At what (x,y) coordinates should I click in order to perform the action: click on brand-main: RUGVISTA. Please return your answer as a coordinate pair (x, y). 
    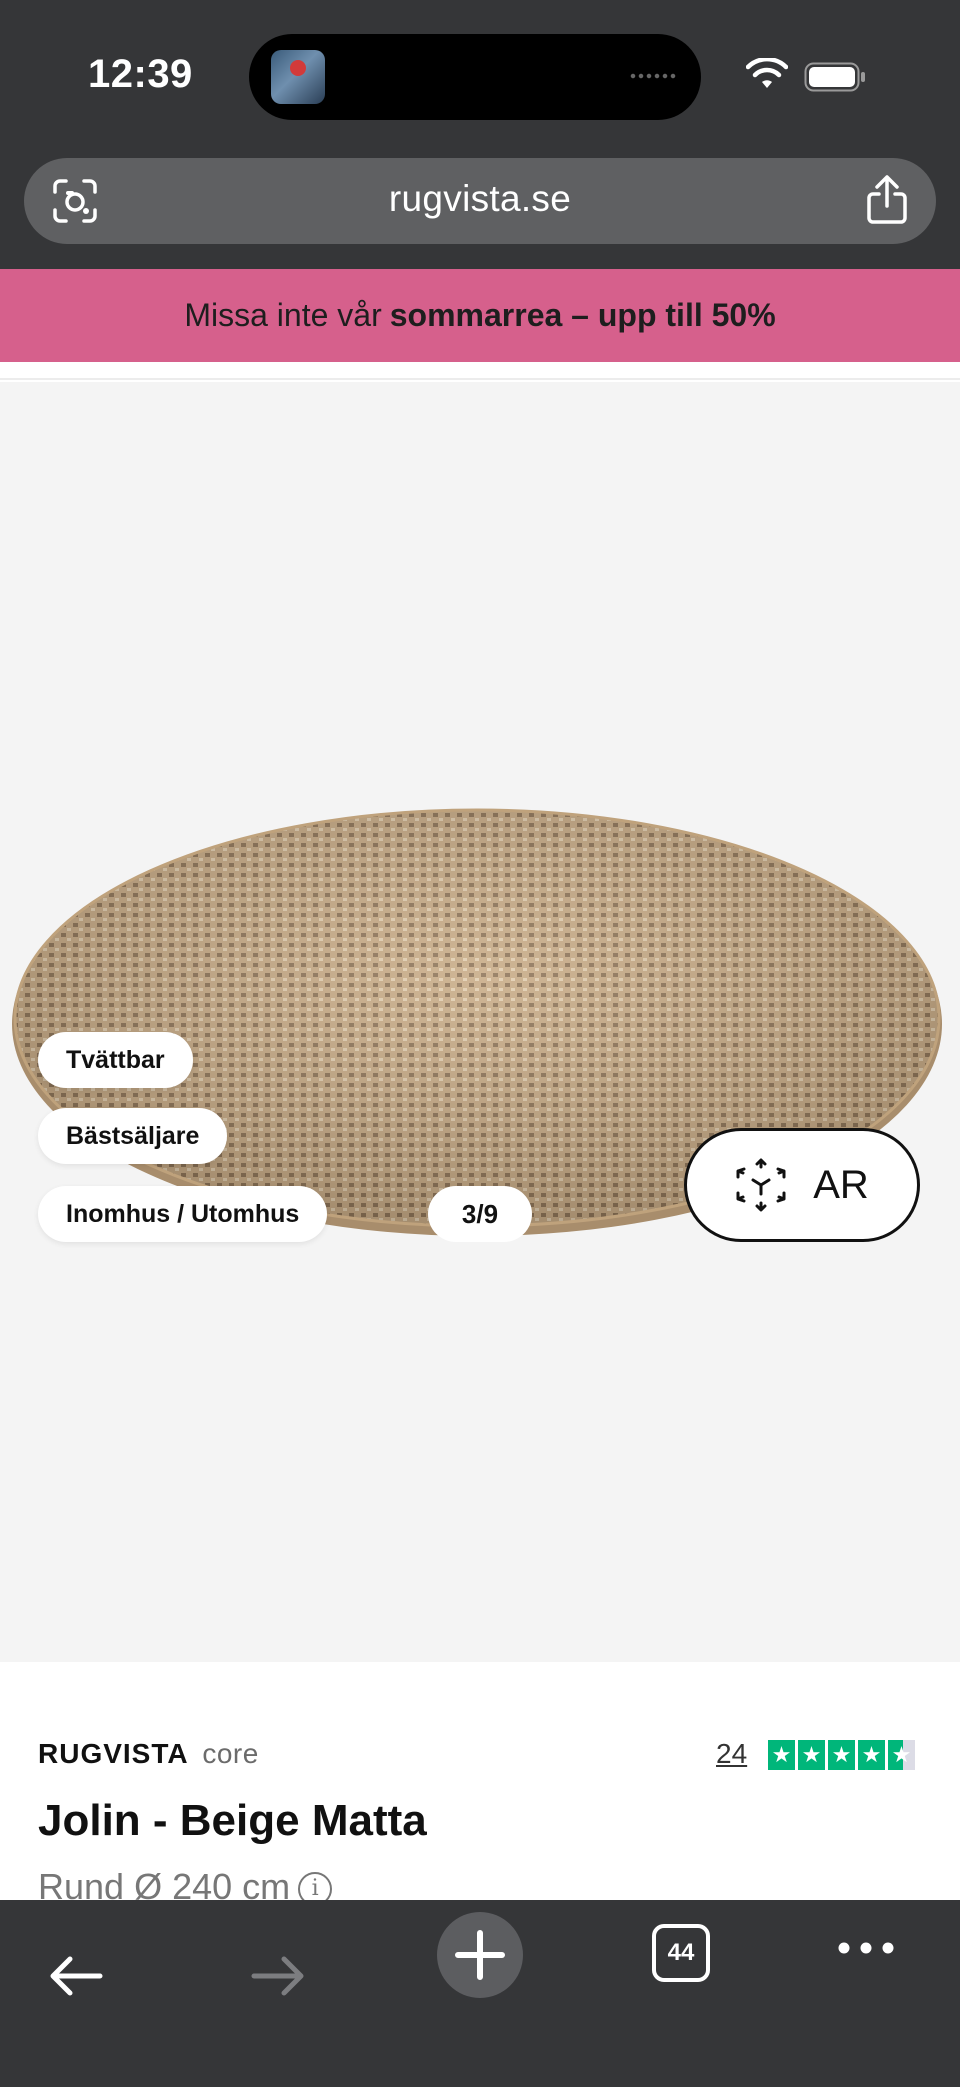
    Looking at the image, I should click on (113, 1753).